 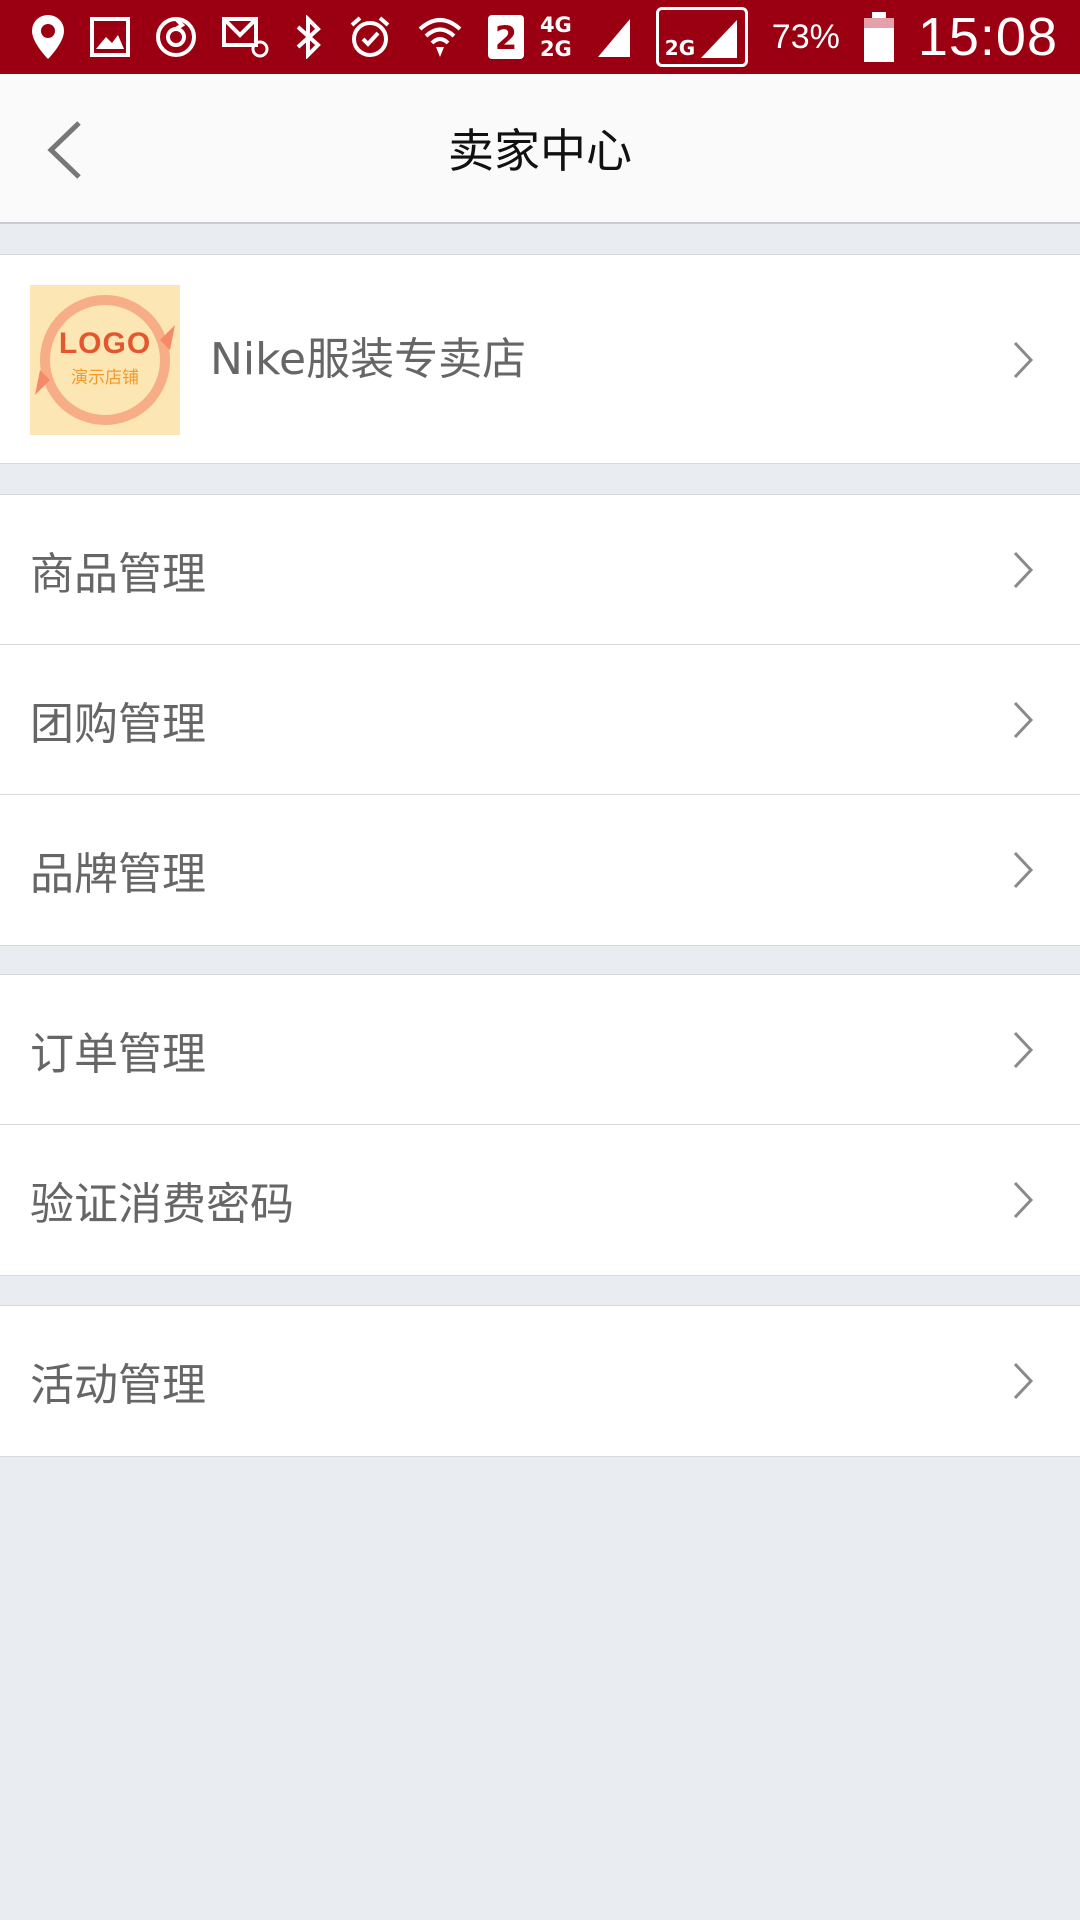 I want to click on sync-icon, so click(x=176, y=37).